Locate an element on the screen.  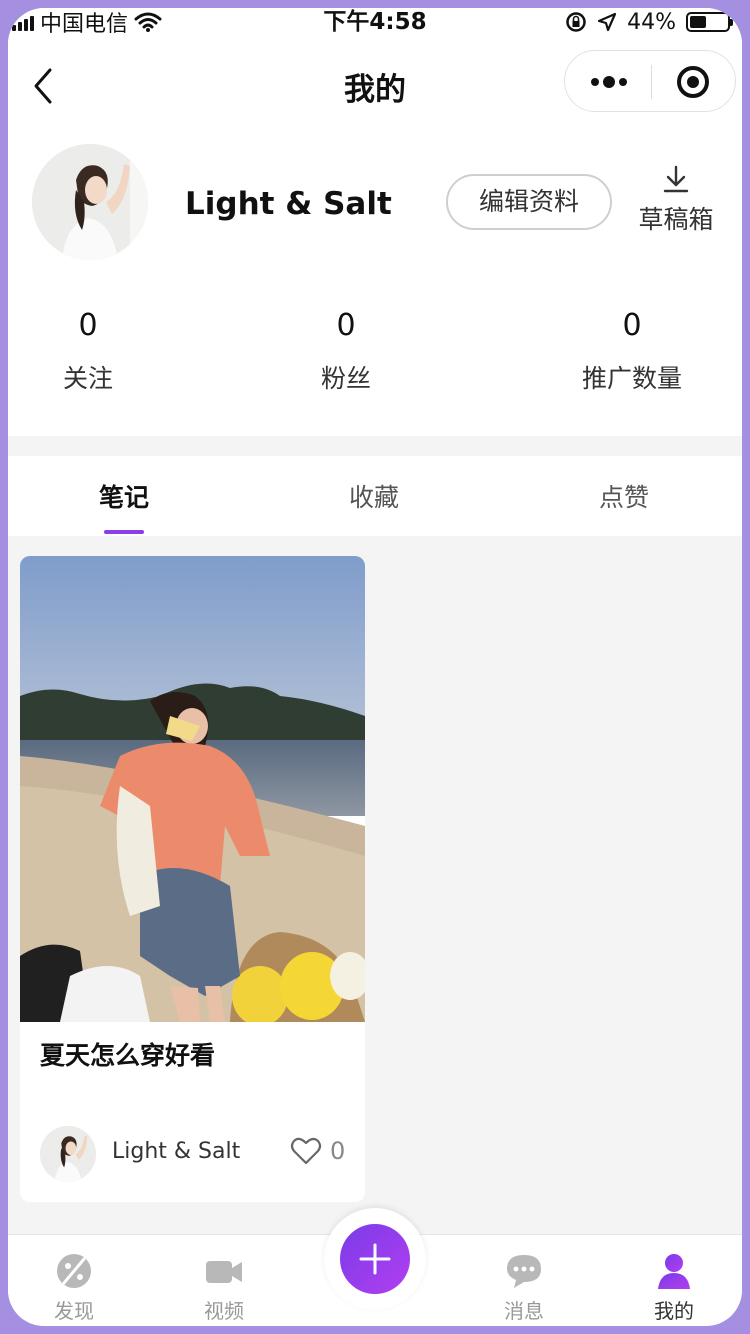
tabbar-label: 视频 is located at coordinates (224, 1311).